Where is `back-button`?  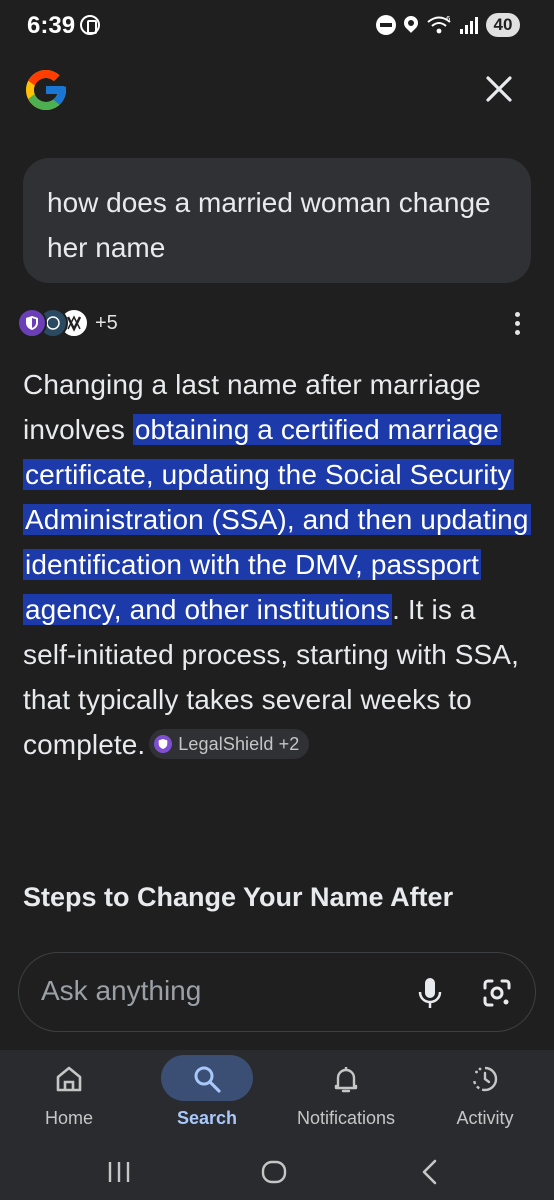
back-button is located at coordinates (430, 1172).